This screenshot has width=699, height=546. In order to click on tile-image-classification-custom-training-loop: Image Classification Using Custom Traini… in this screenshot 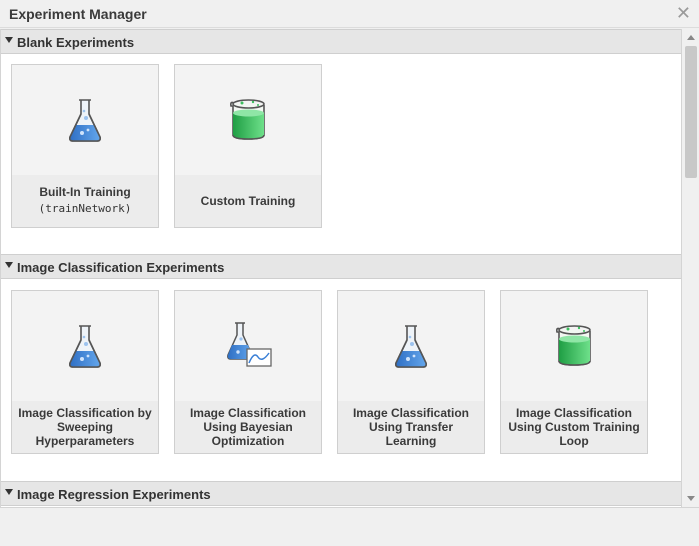, I will do `click(574, 372)`.